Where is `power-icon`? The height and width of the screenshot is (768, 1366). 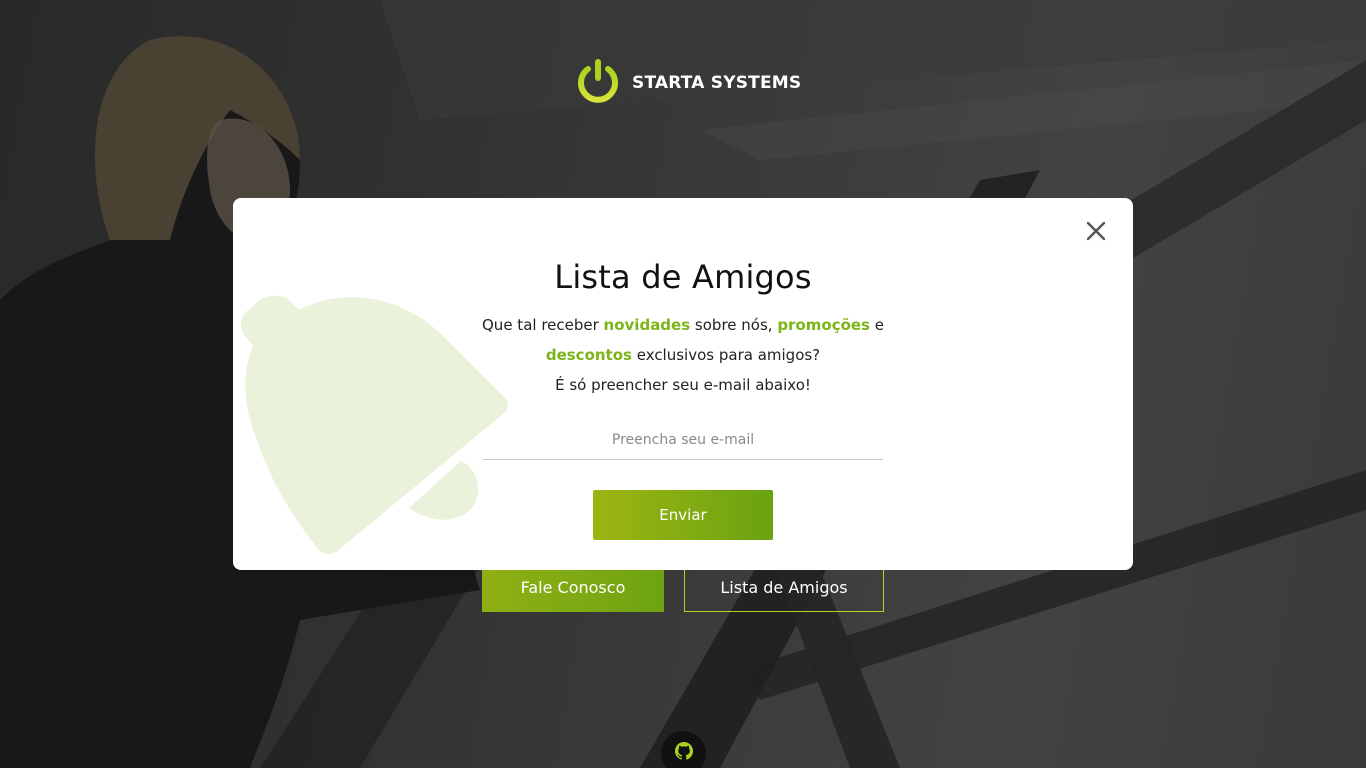 power-icon is located at coordinates (598, 83).